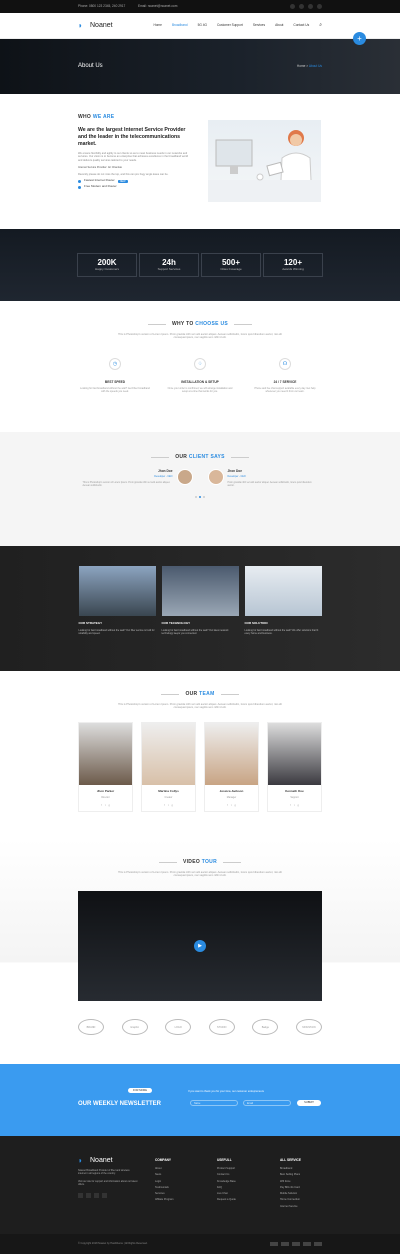 The image size is (400, 1258). I want to click on nav-contact: Contact Us, so click(301, 25).